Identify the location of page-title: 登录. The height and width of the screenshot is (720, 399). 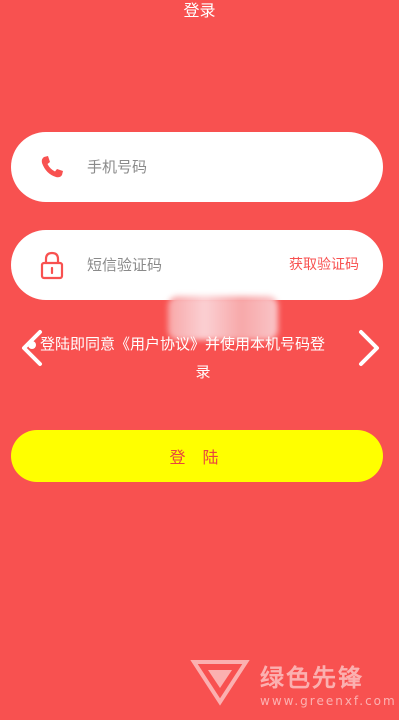
(199, 10).